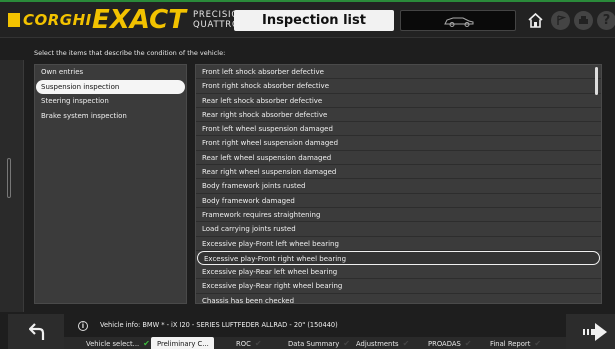 The width and height of the screenshot is (615, 349). I want to click on corghi-logo: CORGHI, so click(50, 20).